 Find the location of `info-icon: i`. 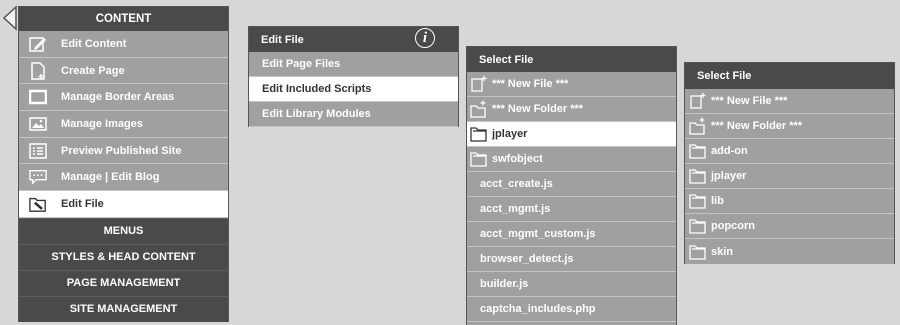

info-icon: i is located at coordinates (425, 38).